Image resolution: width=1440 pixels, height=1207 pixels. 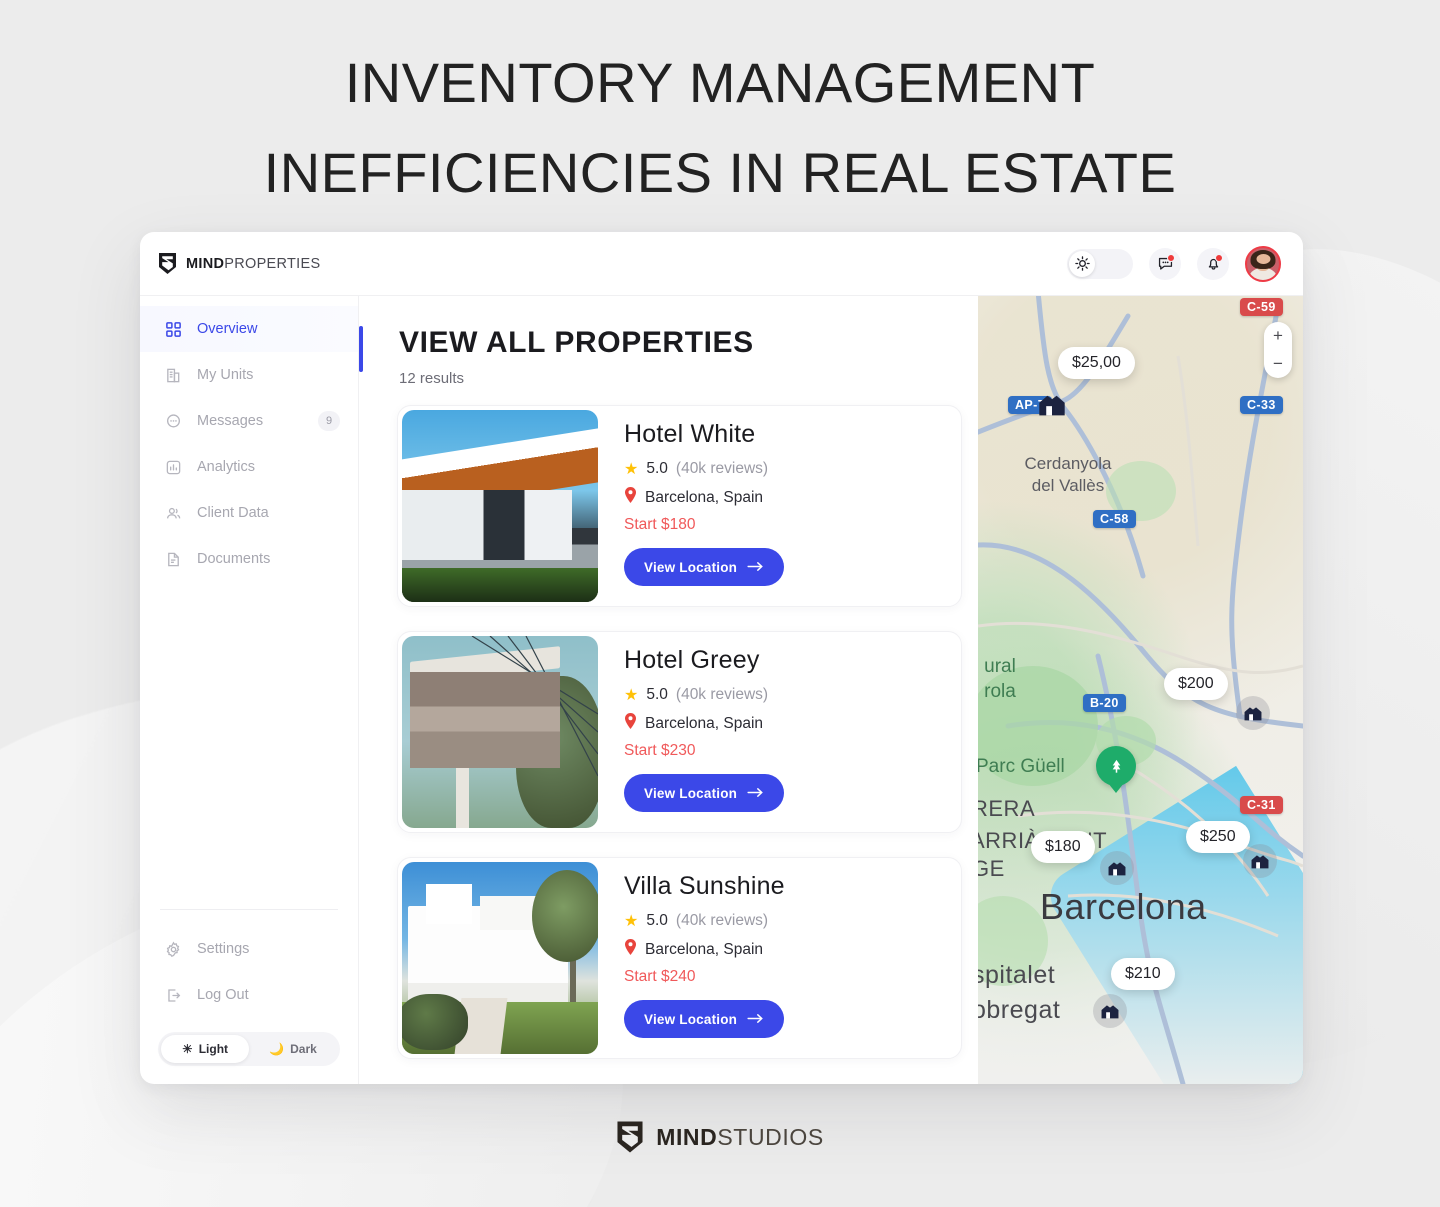 What do you see at coordinates (173, 421) in the screenshot?
I see `chat-icon` at bounding box center [173, 421].